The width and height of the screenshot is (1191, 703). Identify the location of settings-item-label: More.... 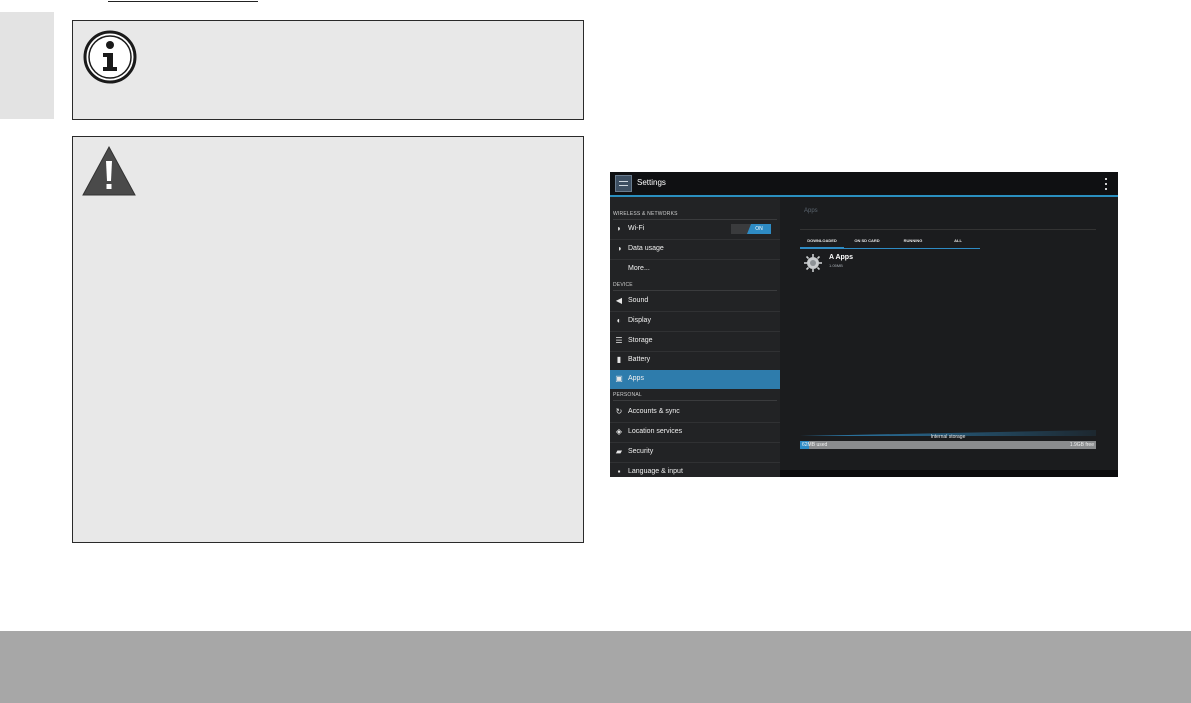
(639, 268).